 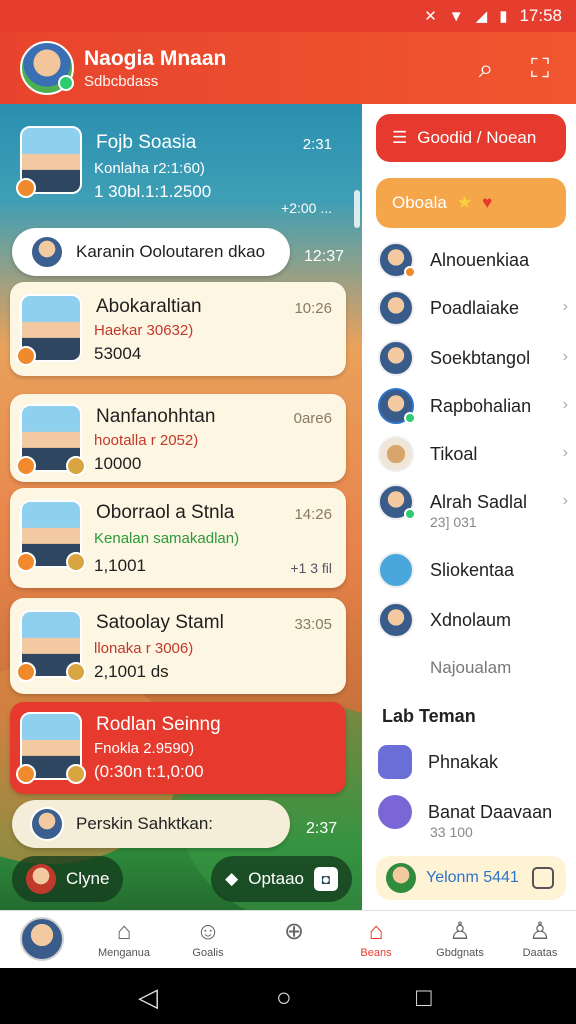 What do you see at coordinates (456, 16) in the screenshot?
I see `wifi-icon: ▼` at bounding box center [456, 16].